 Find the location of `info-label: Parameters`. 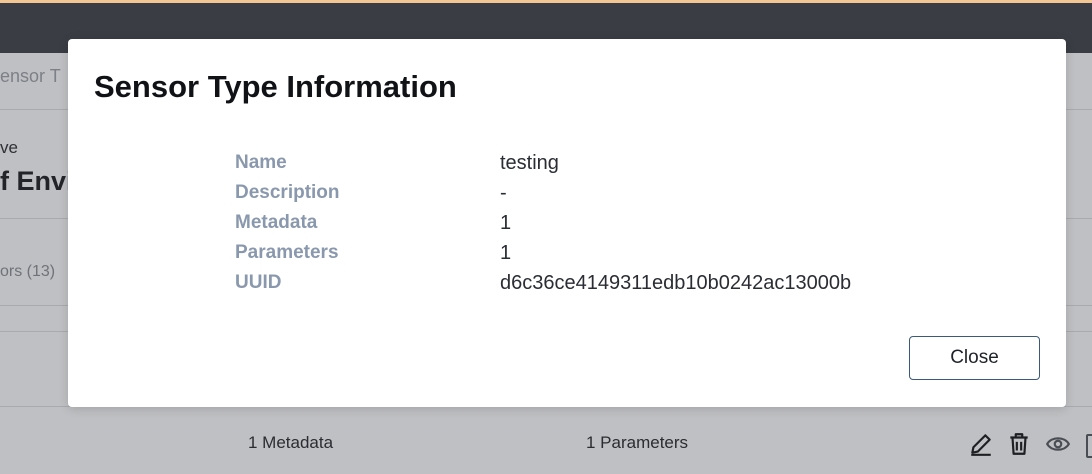

info-label: Parameters is located at coordinates (287, 252).